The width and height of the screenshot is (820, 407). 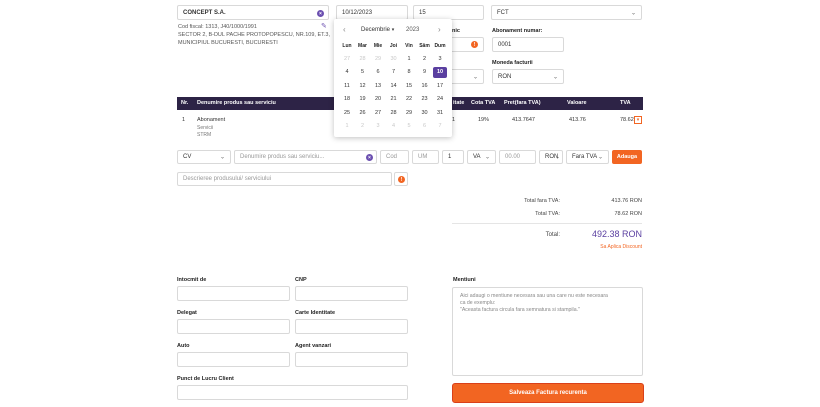 What do you see at coordinates (363, 99) in the screenshot?
I see `calendar-day: 19` at bounding box center [363, 99].